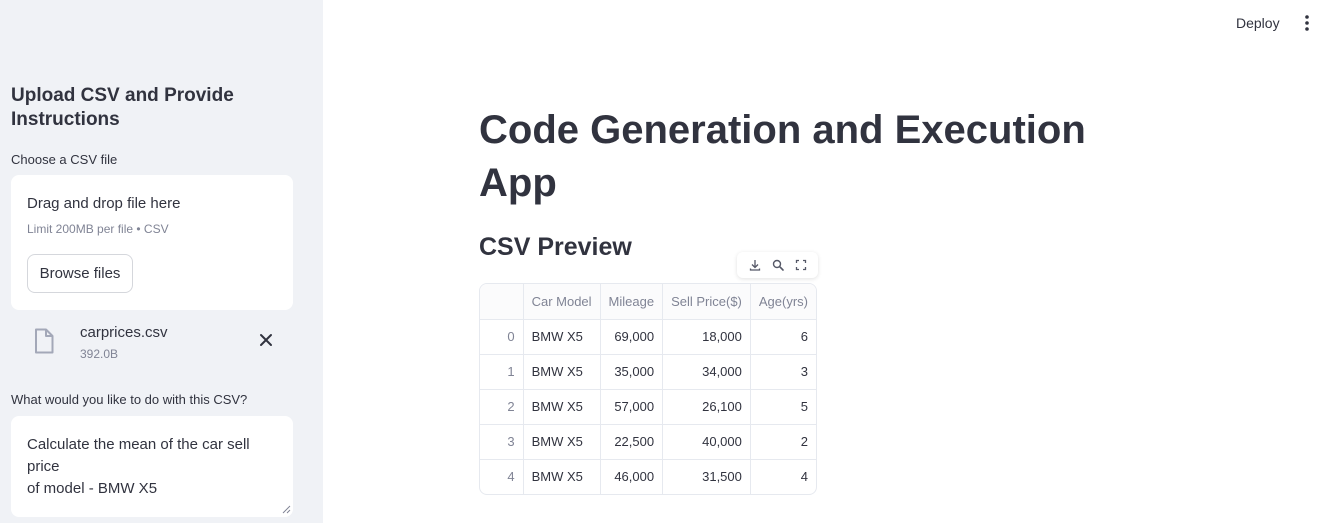 The width and height of the screenshot is (1334, 523). What do you see at coordinates (755, 265) in the screenshot?
I see `download-icon` at bounding box center [755, 265].